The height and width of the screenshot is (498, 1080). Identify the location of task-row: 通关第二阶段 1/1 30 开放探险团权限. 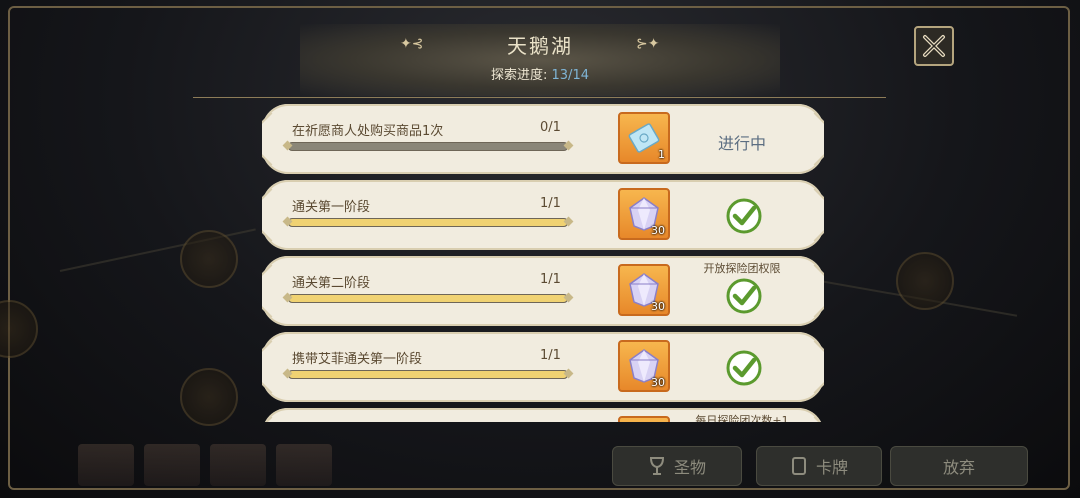
(543, 291).